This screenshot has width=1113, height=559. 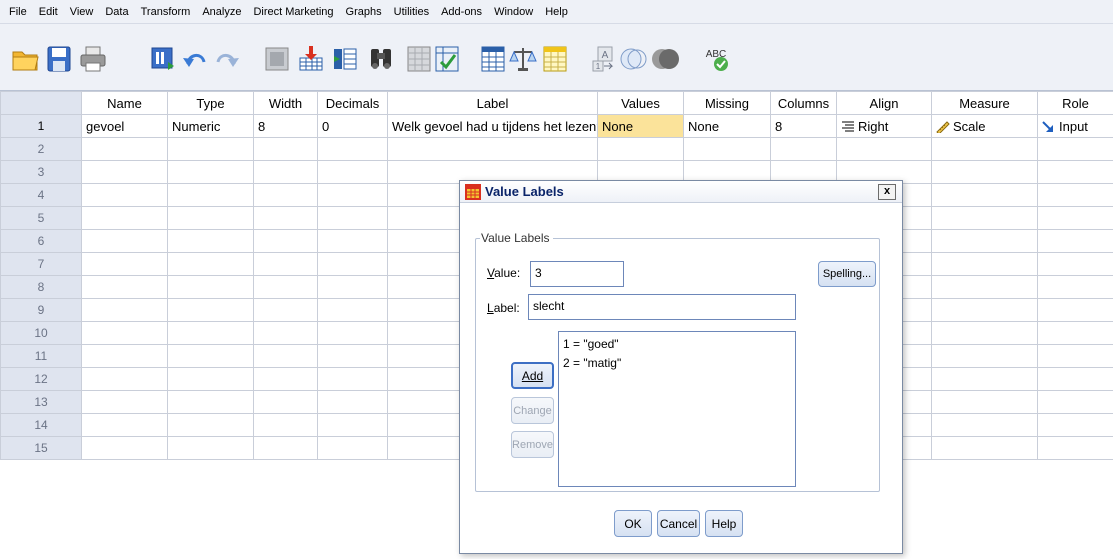 I want to click on col-header-measure: Measure, so click(x=984, y=103).